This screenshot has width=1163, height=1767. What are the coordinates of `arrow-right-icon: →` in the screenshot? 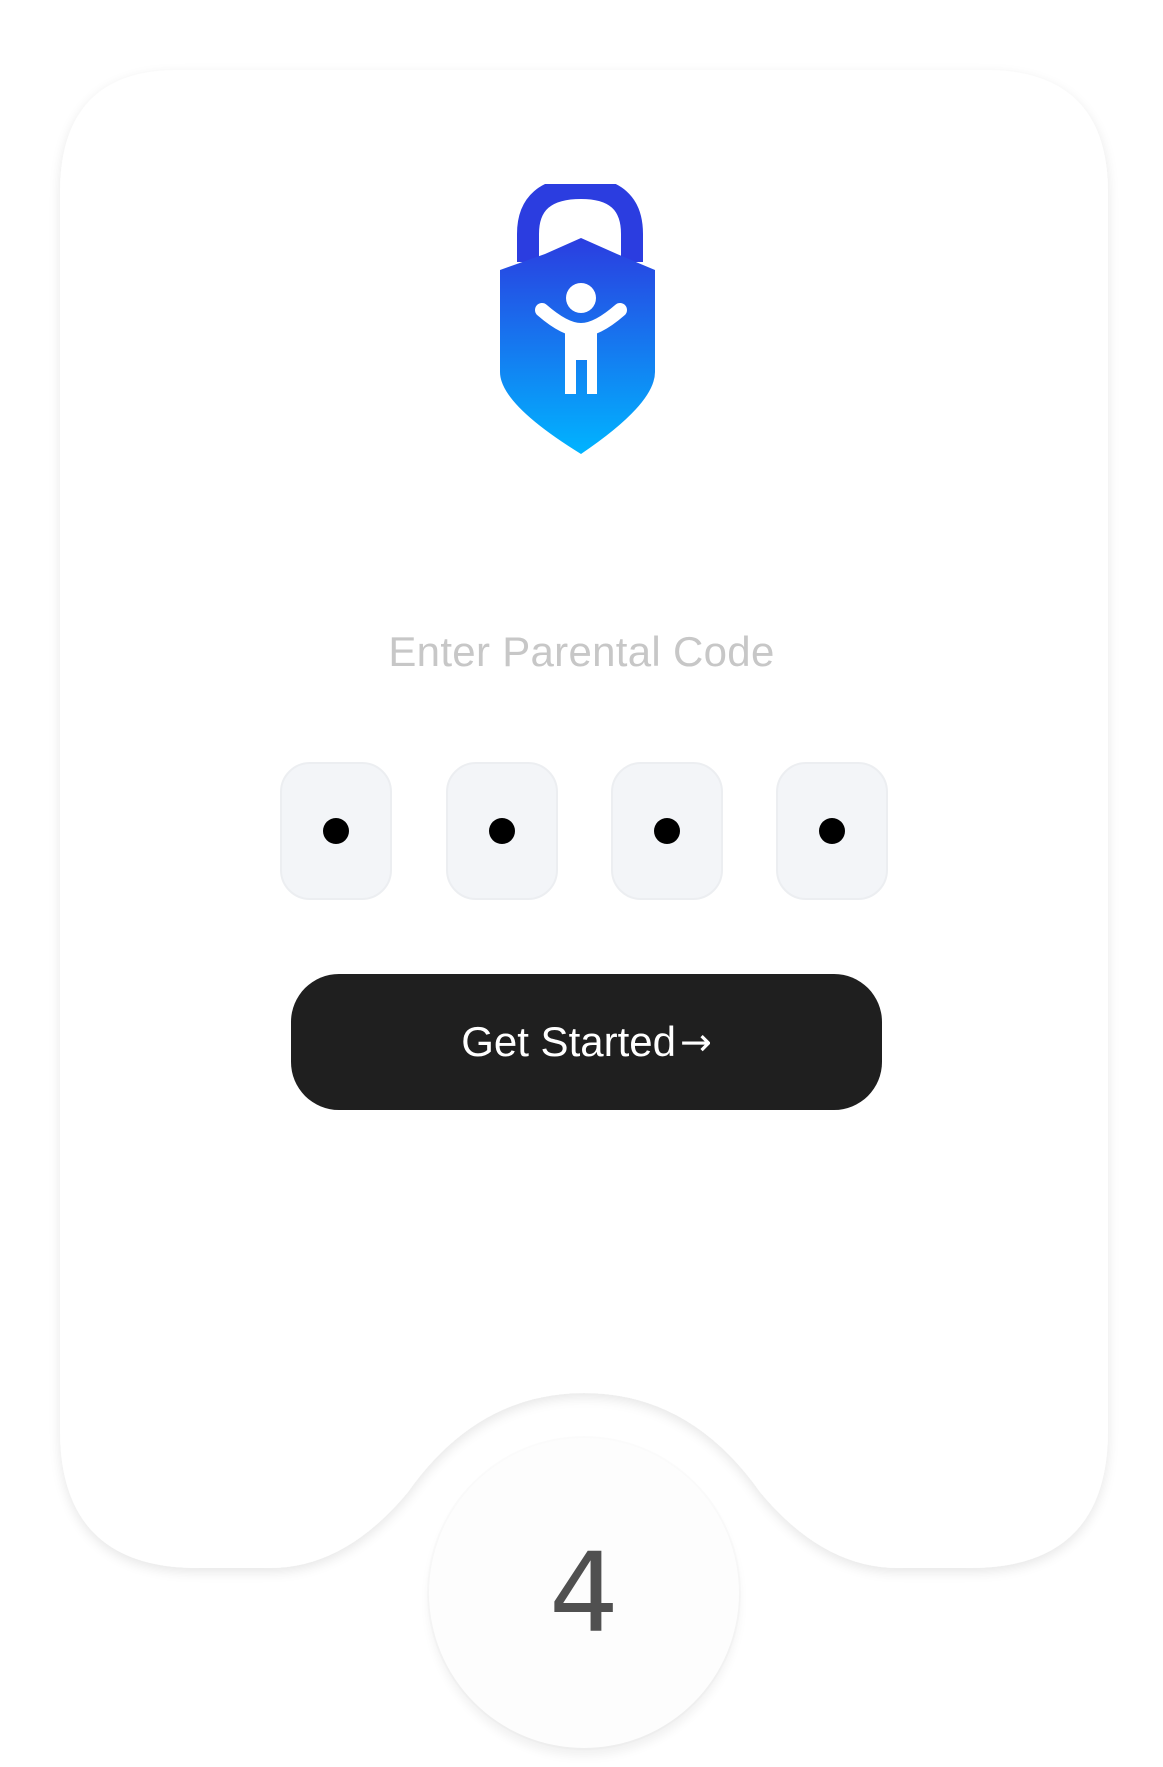 It's located at (695, 1042).